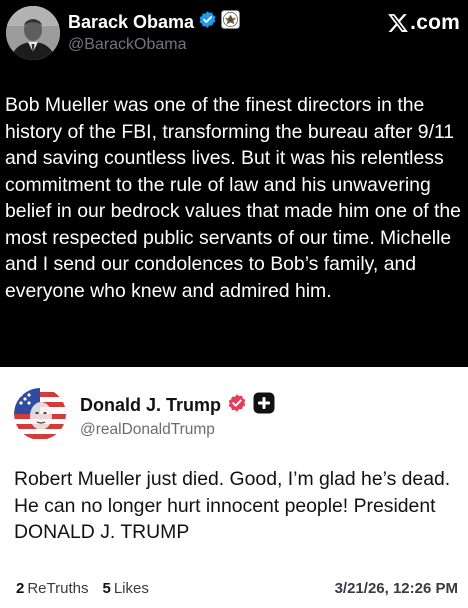  Describe the element at coordinates (230, 22) in the screenshot. I see `presidential-seal-icon` at that location.